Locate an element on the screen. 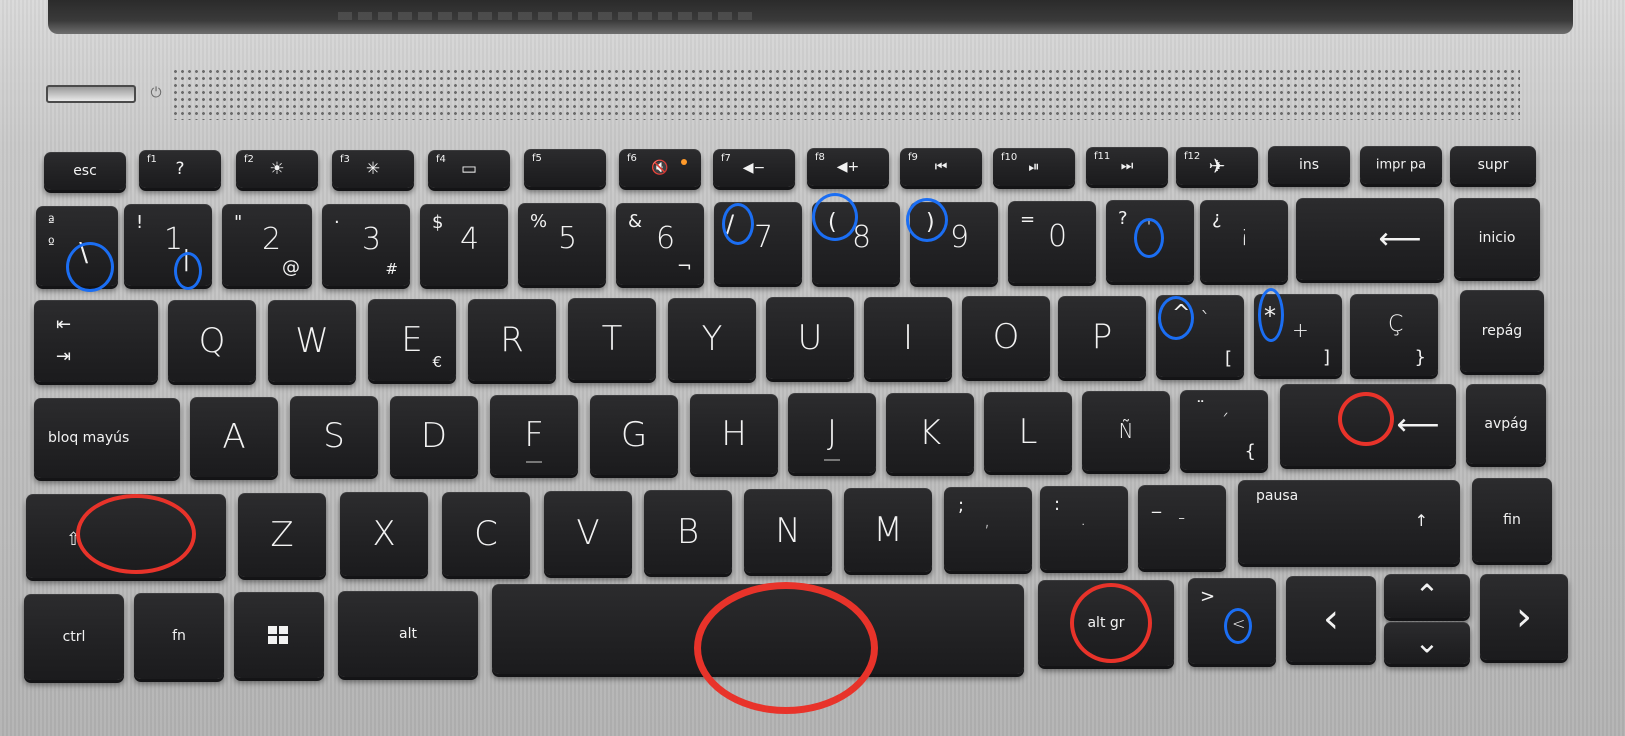 This screenshot has height=736, width=1625. key-fn: fn is located at coordinates (179, 636).